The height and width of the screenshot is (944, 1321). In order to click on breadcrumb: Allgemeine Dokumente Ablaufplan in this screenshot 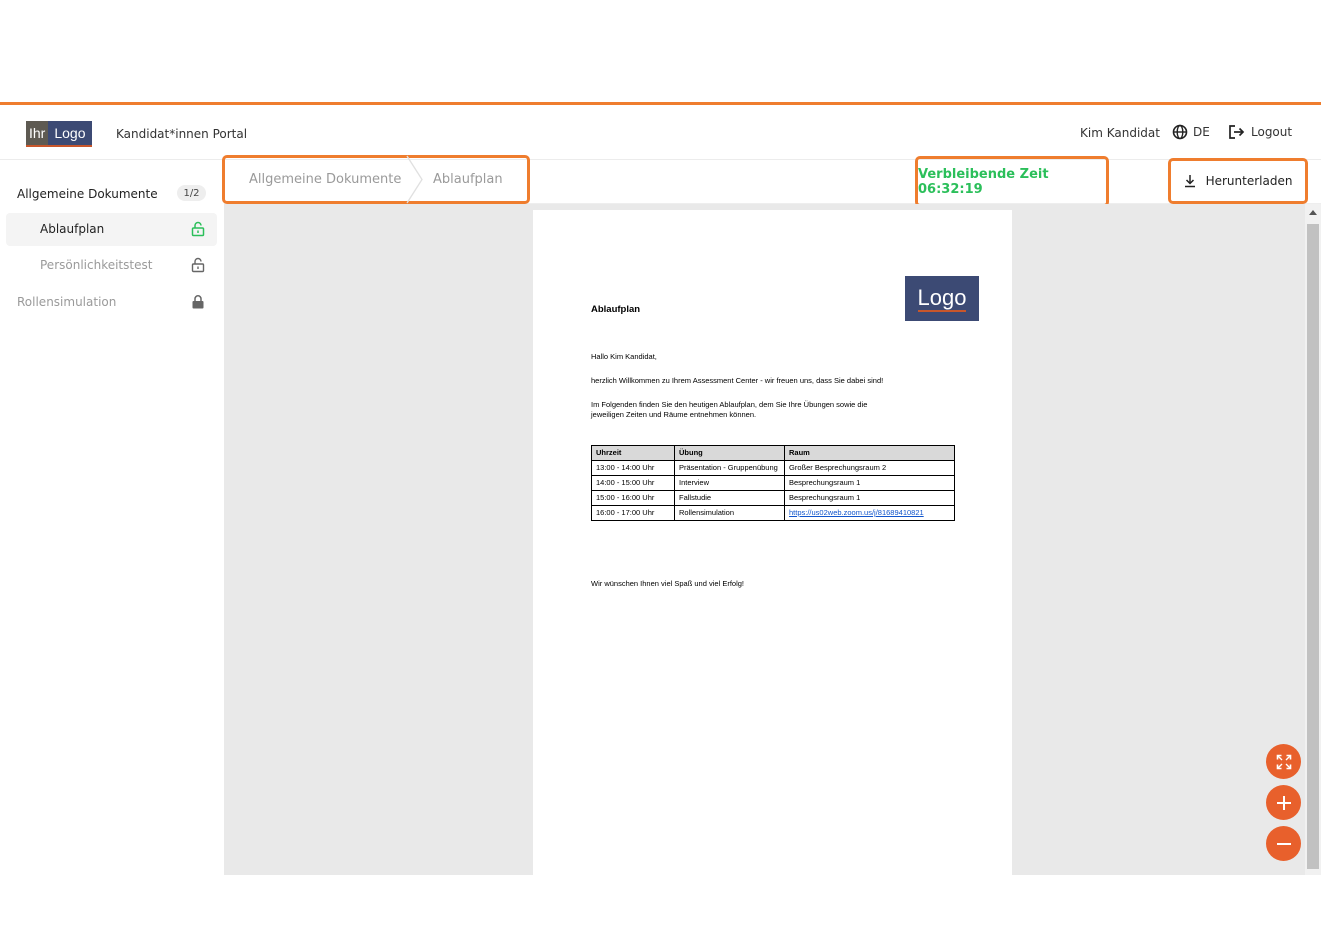, I will do `click(376, 179)`.